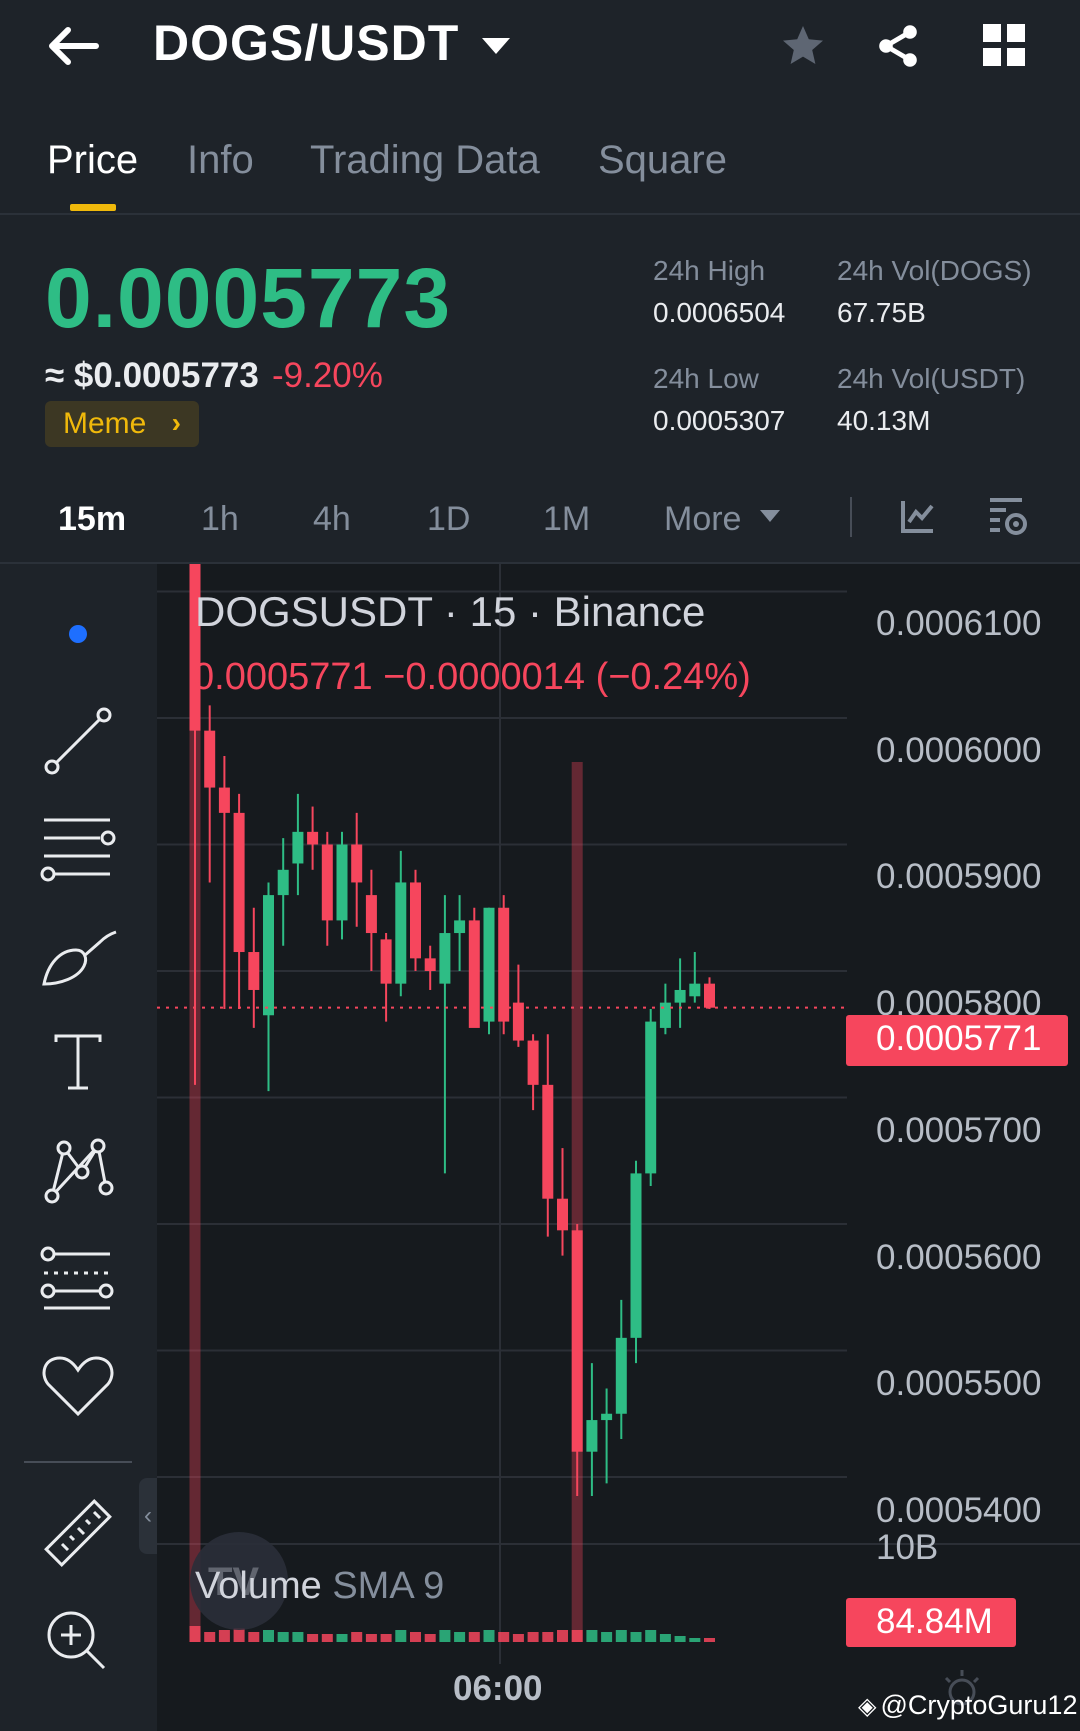 The height and width of the screenshot is (1731, 1080). Describe the element at coordinates (934, 270) in the screenshot. I see `stat-vol-base-label: 24h Vol(DOGS)` at that location.